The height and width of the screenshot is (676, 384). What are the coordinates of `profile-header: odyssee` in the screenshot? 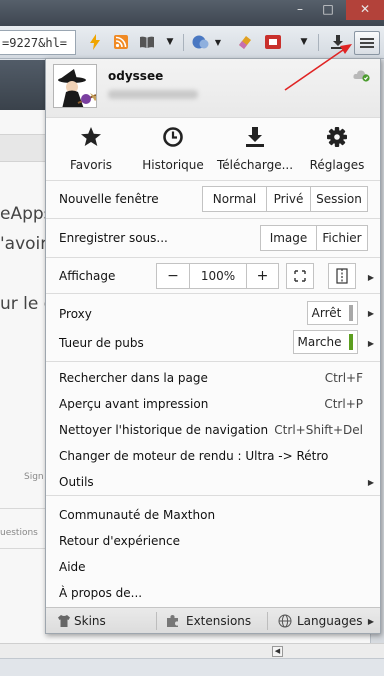 It's located at (213, 88).